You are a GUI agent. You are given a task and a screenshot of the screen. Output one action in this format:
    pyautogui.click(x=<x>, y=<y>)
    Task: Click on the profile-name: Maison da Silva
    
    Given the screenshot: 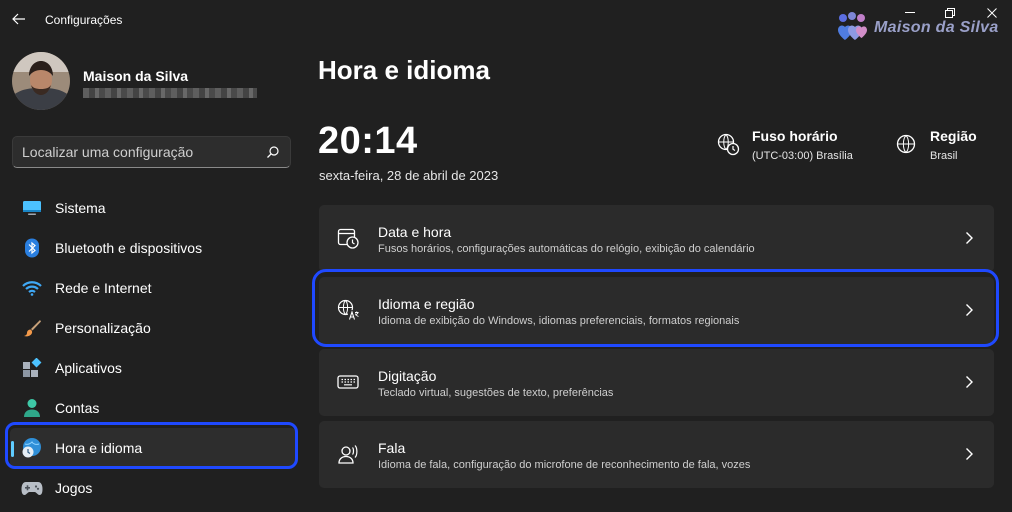 What is the action you would take?
    pyautogui.click(x=136, y=76)
    